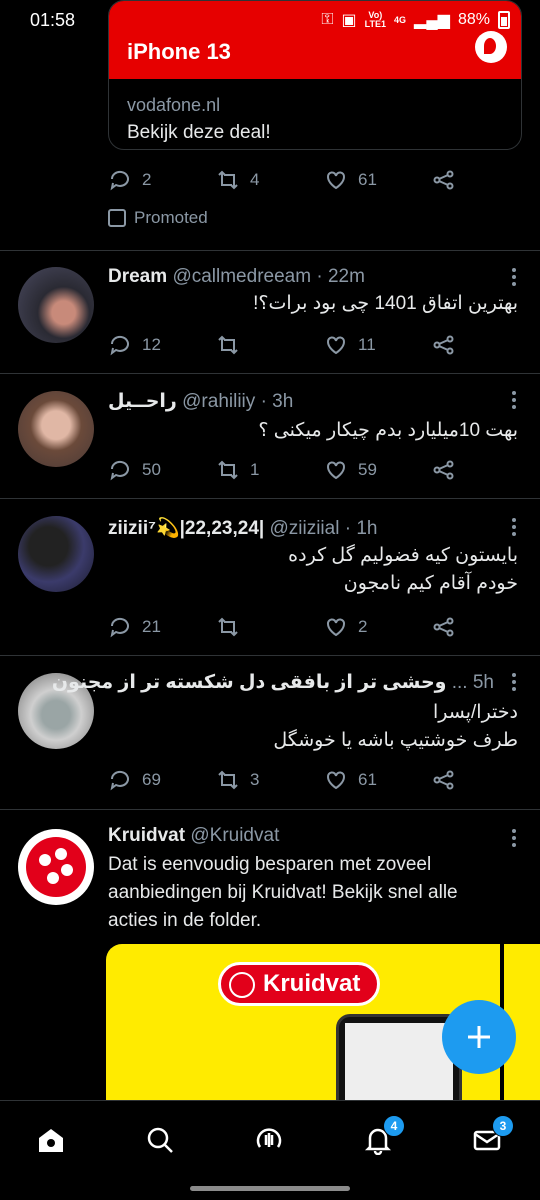 This screenshot has width=540, height=1200. I want to click on nav-home, so click(51, 1140).